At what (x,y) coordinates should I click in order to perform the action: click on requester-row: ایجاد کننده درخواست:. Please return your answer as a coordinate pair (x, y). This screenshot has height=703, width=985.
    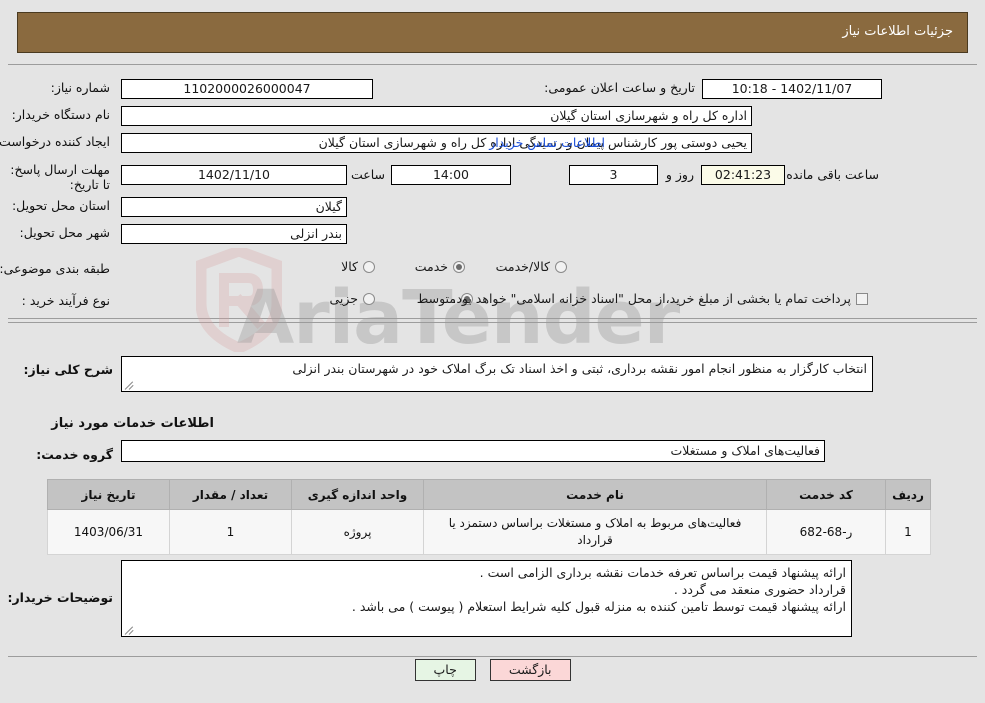
    Looking at the image, I should click on (55, 141).